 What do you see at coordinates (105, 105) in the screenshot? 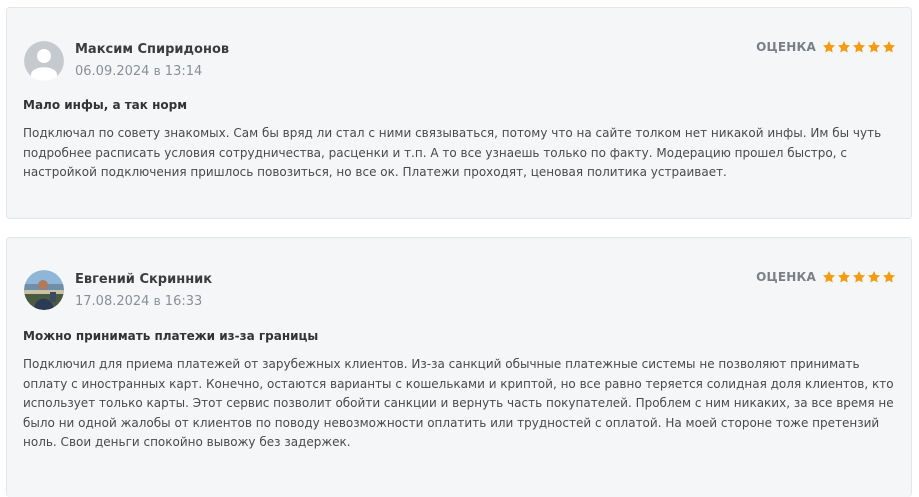
I see `review-title: Мало инфы, а так норм` at bounding box center [105, 105].